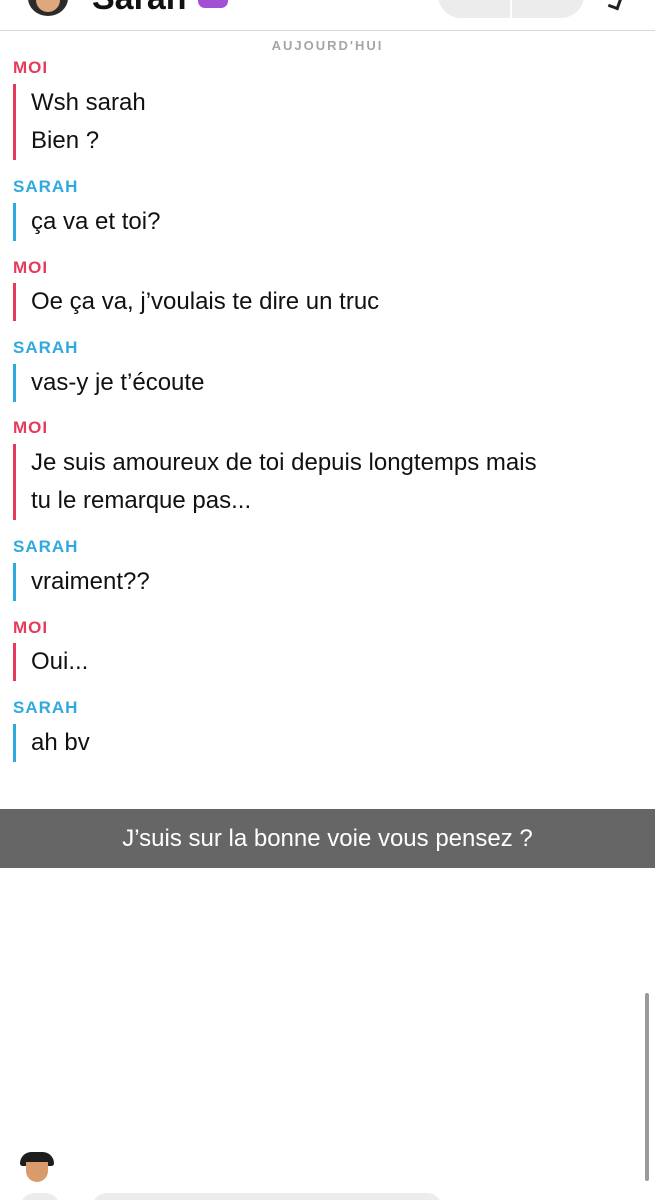 The height and width of the screenshot is (1200, 655). I want to click on contact-name: Sarah, so click(139, 9).